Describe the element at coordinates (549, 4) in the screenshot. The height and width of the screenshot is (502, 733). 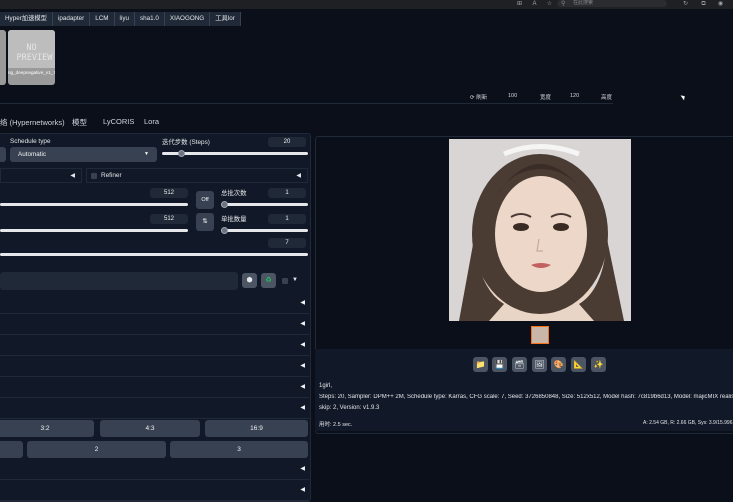
I see `favorite-icon: ☆` at that location.